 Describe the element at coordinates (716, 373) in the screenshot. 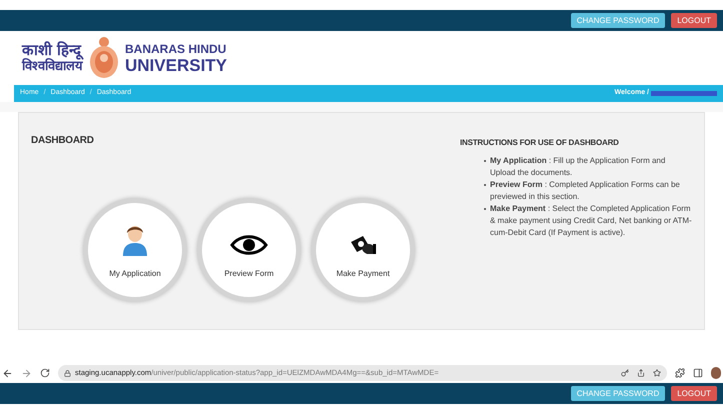

I see `profile-avatar` at that location.